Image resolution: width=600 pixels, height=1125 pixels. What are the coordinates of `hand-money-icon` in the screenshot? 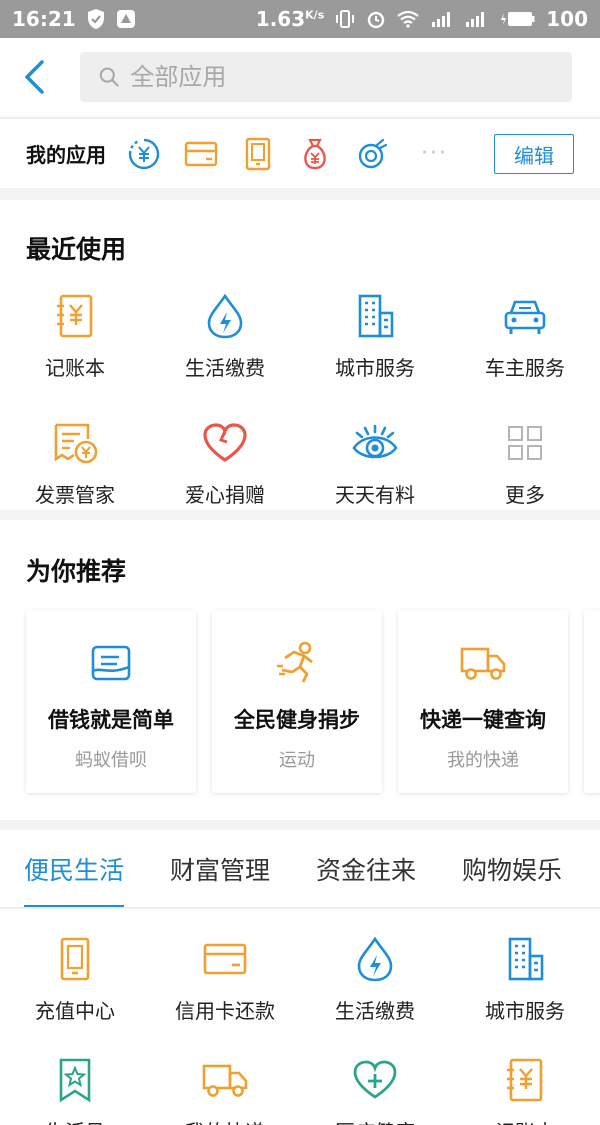 It's located at (111, 663).